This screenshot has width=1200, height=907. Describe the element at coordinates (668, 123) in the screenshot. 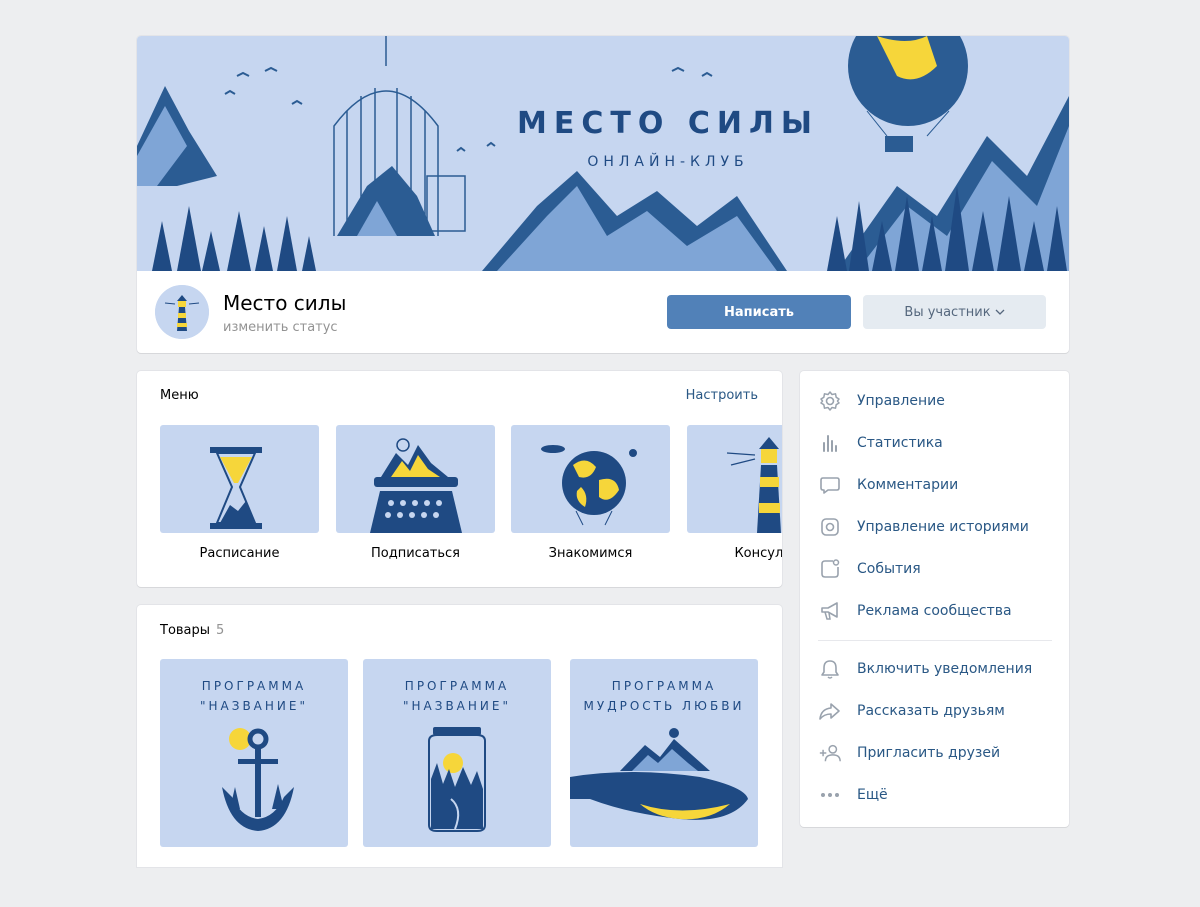

I see `cover-title: МЕСТО СИЛЫ` at that location.